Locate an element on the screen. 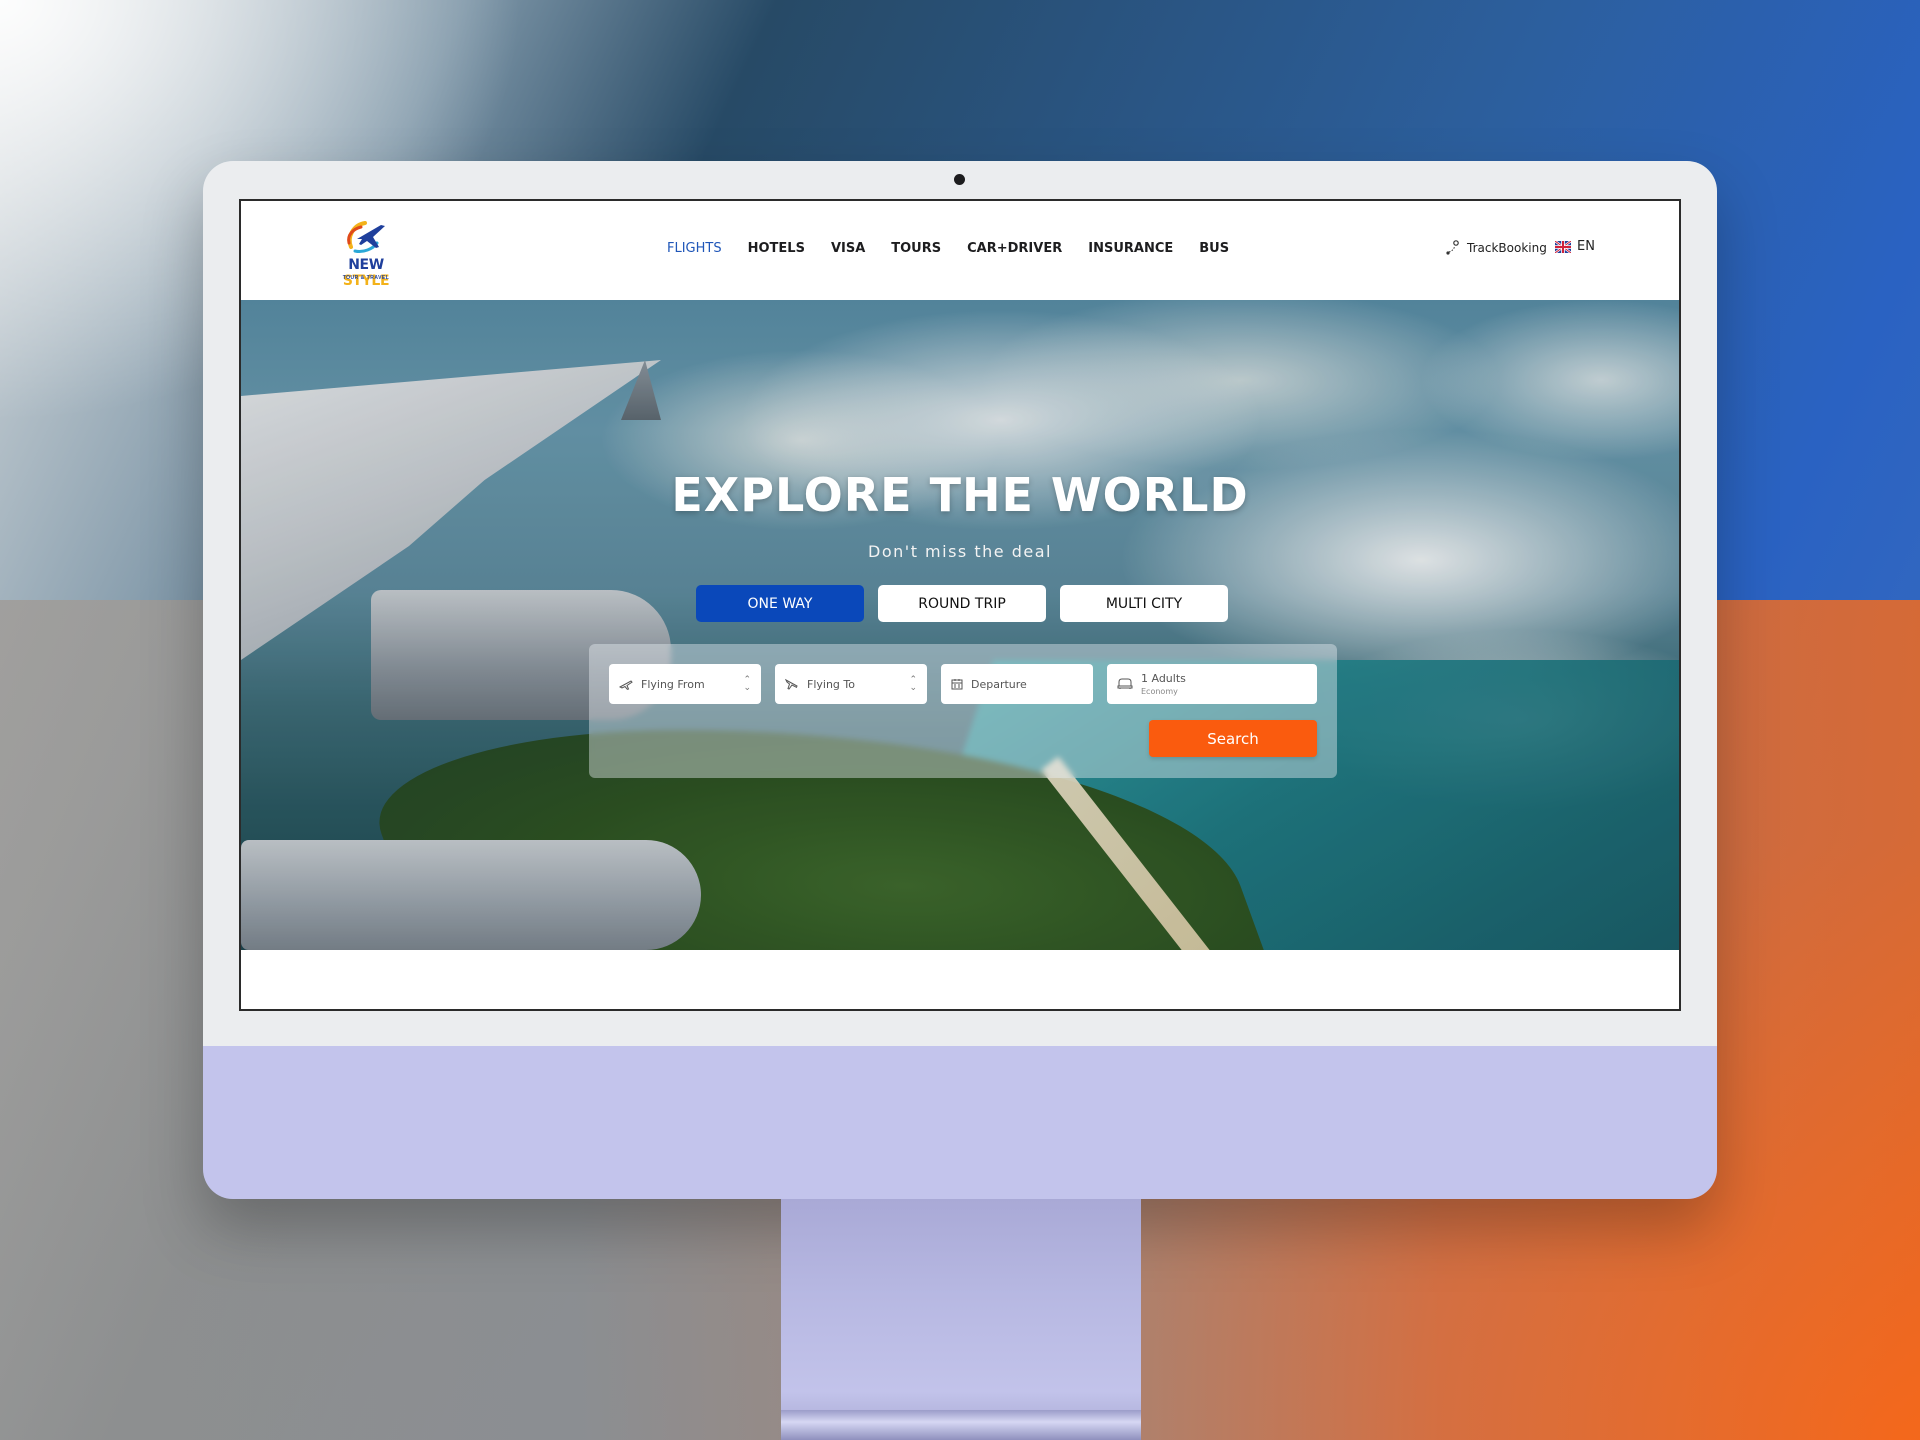  hero-subtitle: Don't miss the deal is located at coordinates (960, 551).